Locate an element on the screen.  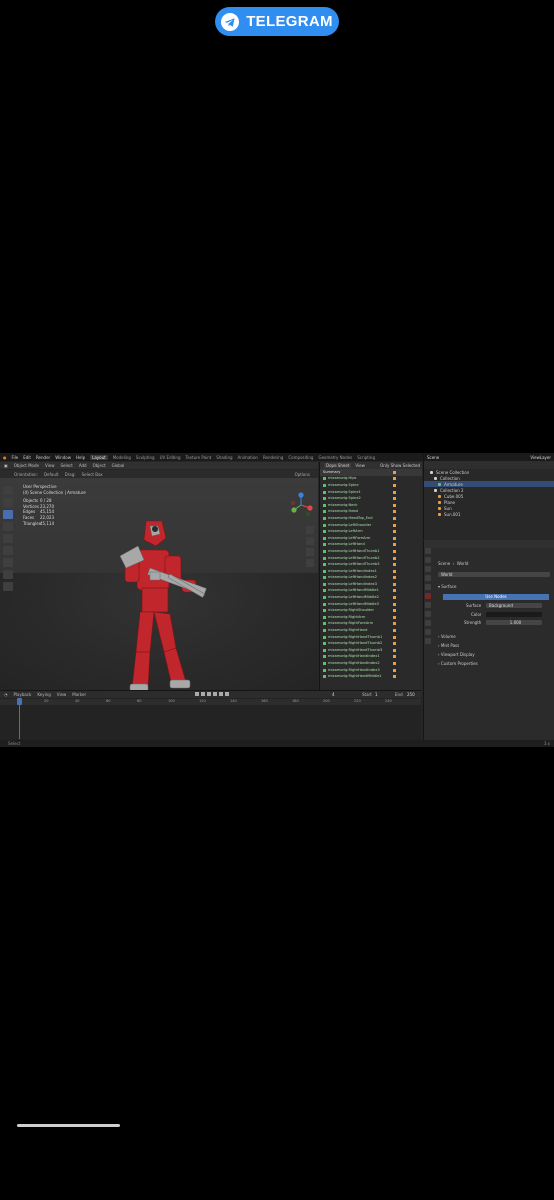
viewport-display-panel-header: › Viewport Display is located at coordinates (456, 654).